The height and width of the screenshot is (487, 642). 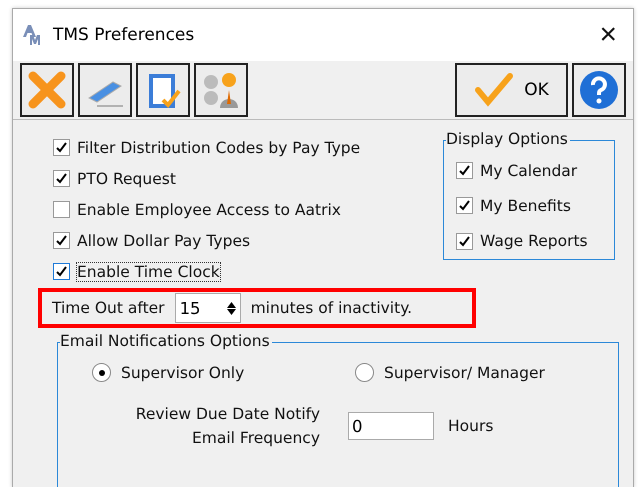 I want to click on radio-label: Supervisor Only, so click(x=182, y=373).